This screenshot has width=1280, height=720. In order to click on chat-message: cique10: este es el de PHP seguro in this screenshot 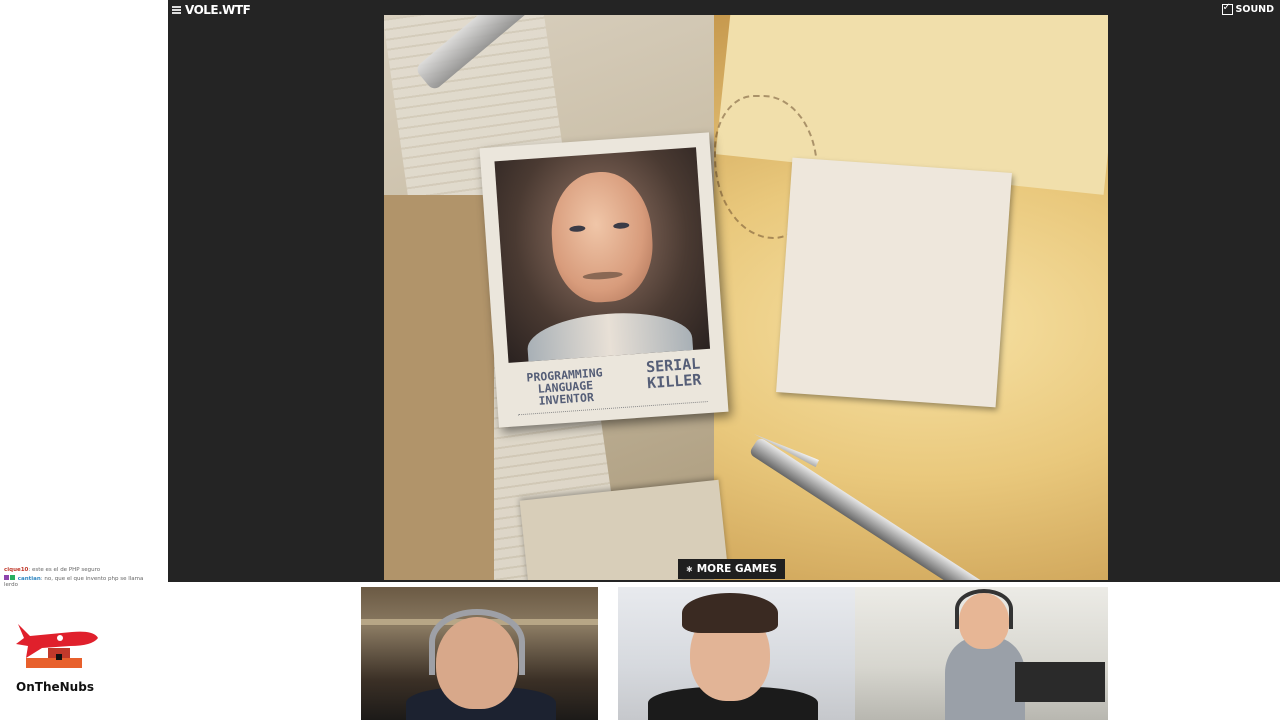, I will do `click(52, 570)`.